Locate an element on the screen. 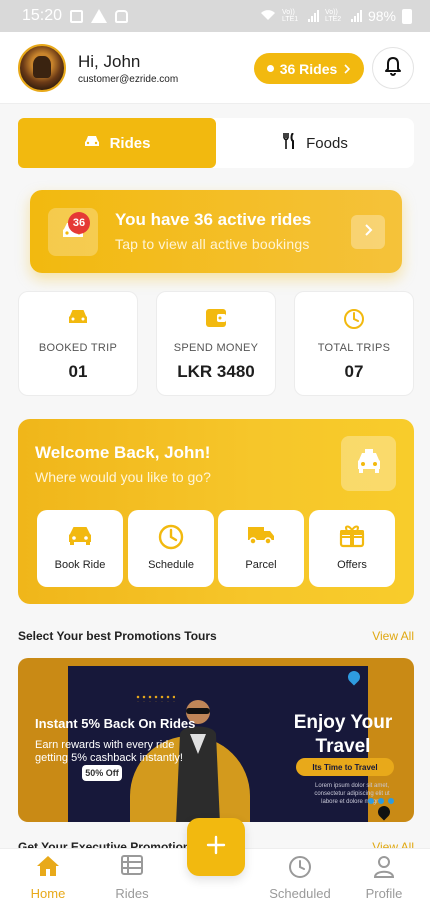  welcome-subtitle: Where would you like to go? is located at coordinates (123, 477).